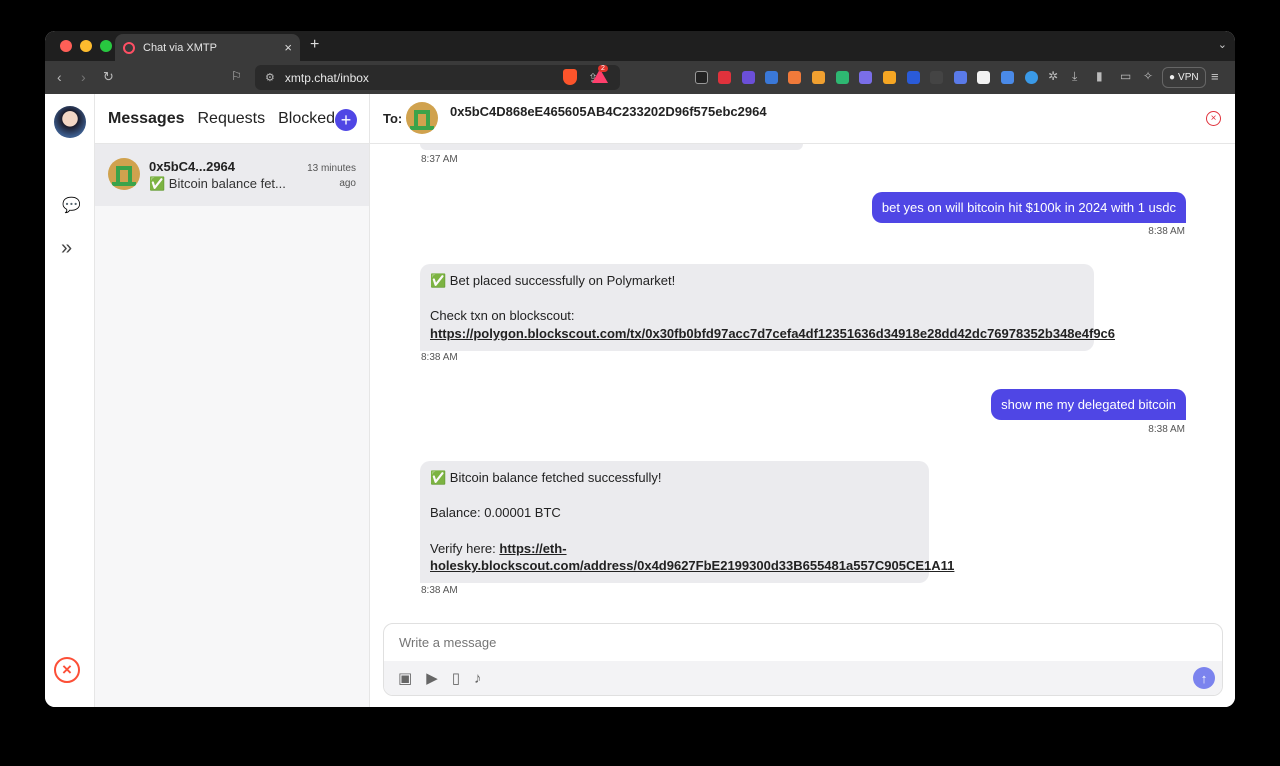 The height and width of the screenshot is (766, 1280). I want to click on expand-sidebar-icon: », so click(66, 248).